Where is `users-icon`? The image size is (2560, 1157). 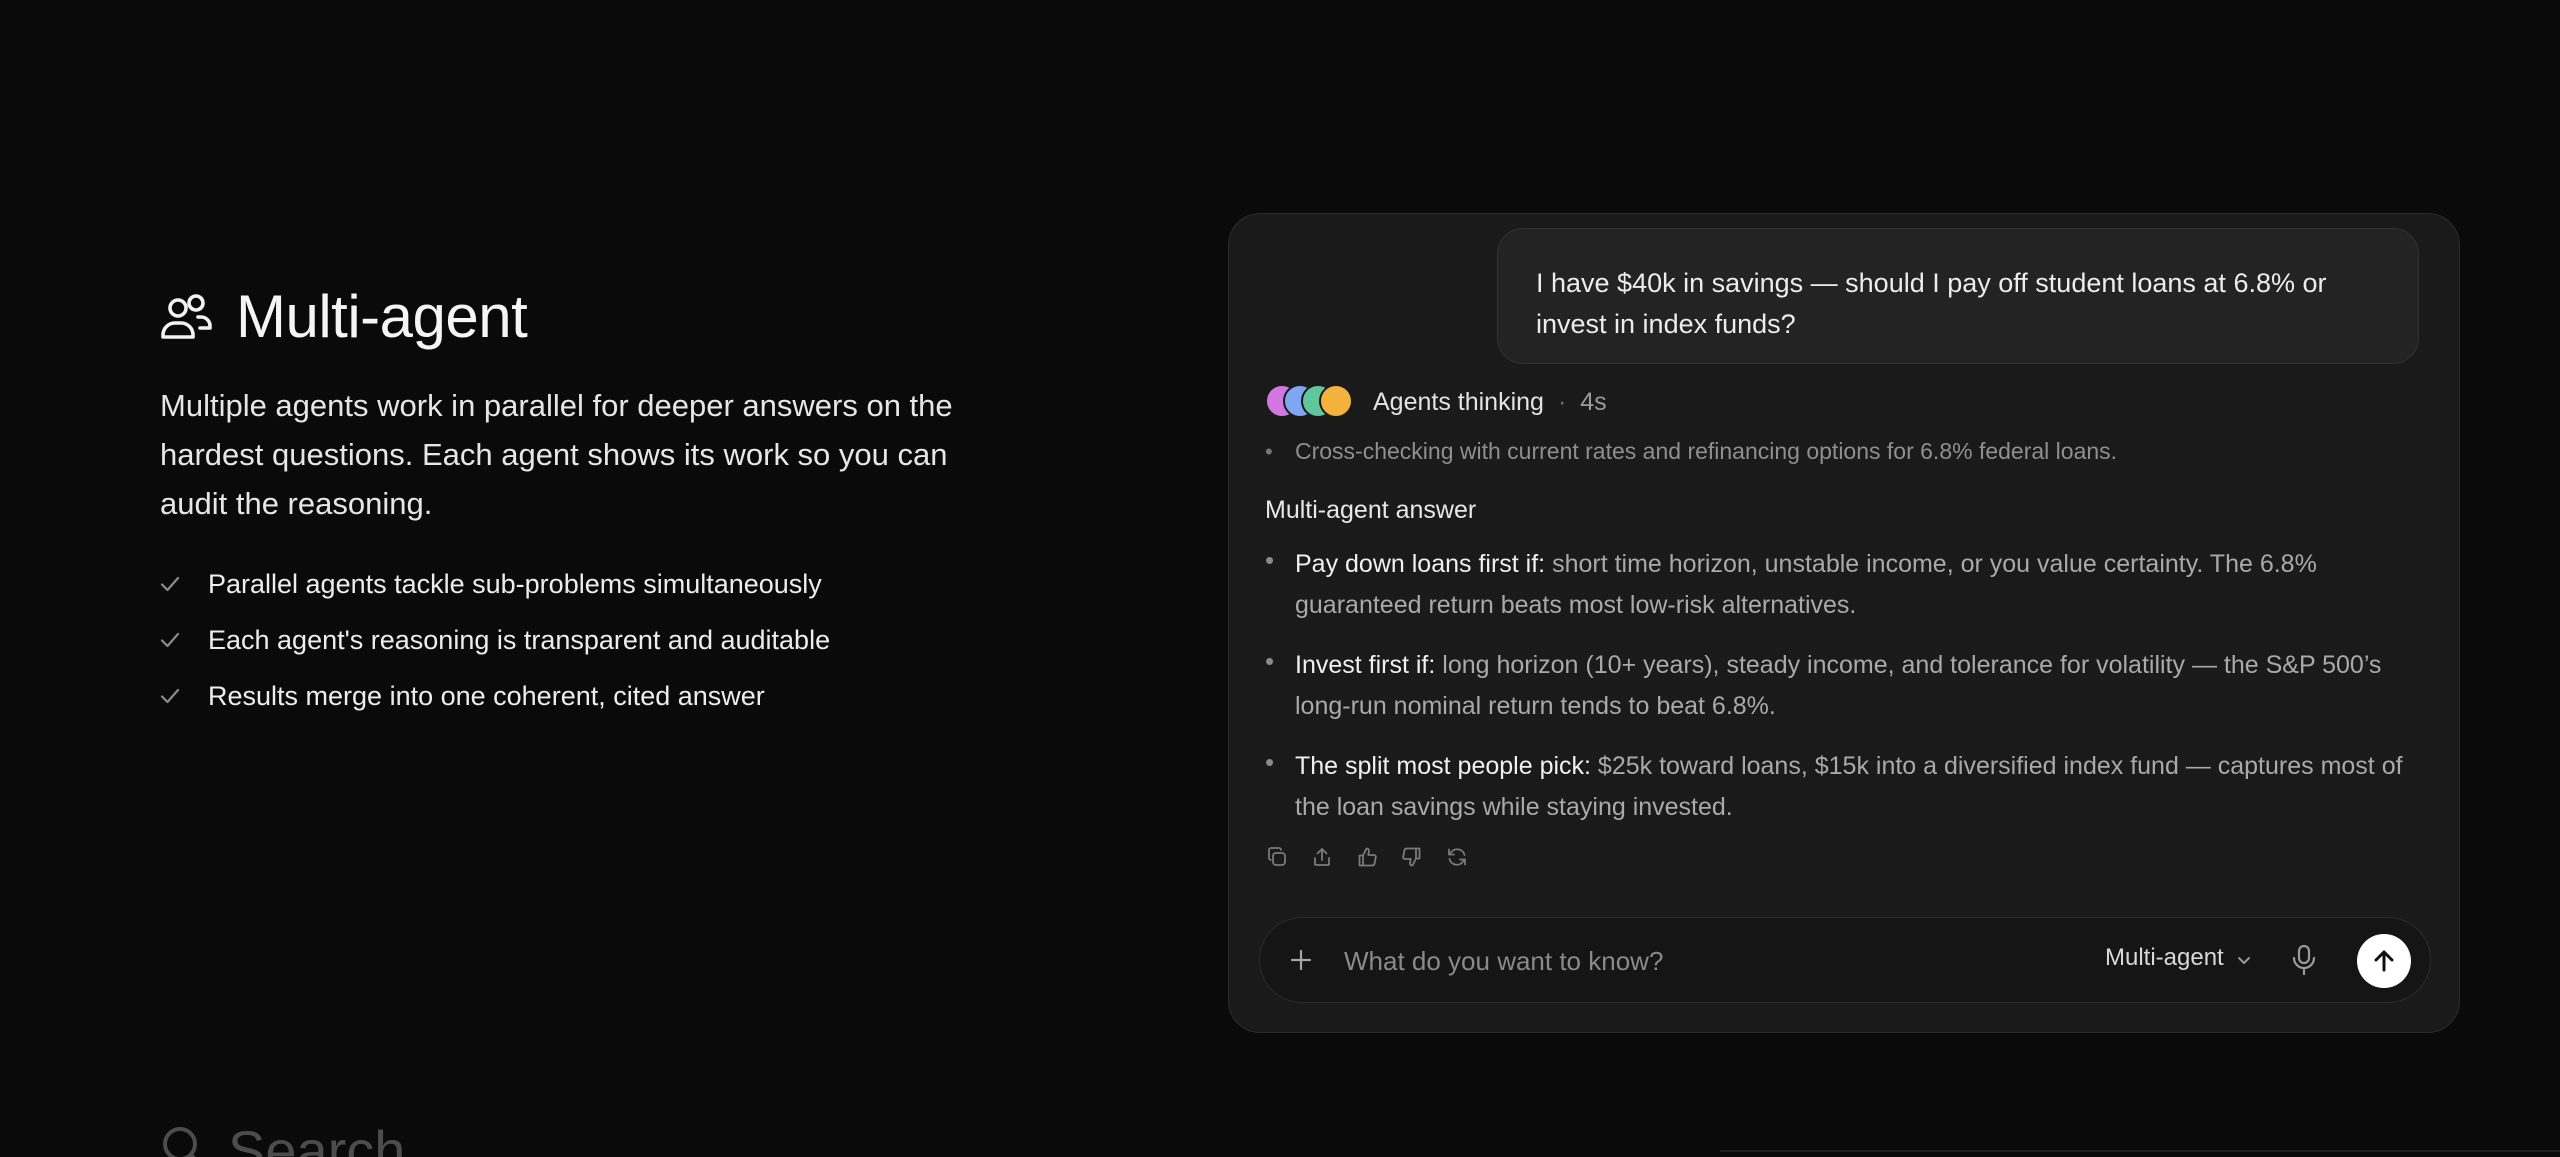
users-icon is located at coordinates (186, 317).